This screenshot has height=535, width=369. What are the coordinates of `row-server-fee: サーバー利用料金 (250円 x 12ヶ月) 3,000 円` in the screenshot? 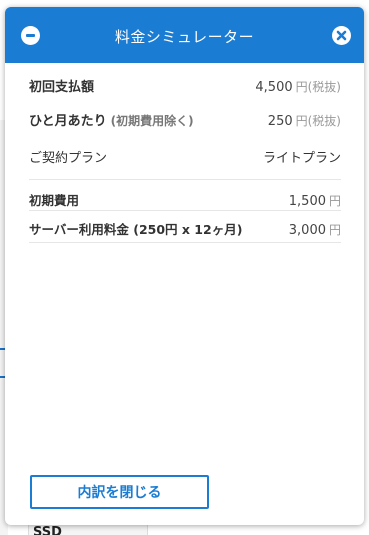 It's located at (185, 227).